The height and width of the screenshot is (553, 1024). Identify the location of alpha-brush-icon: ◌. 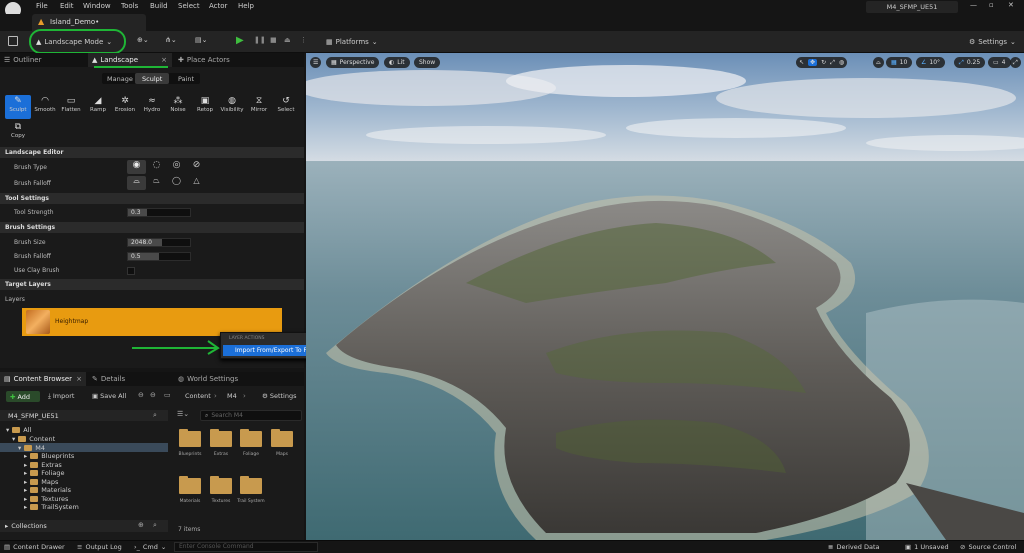
(156, 167).